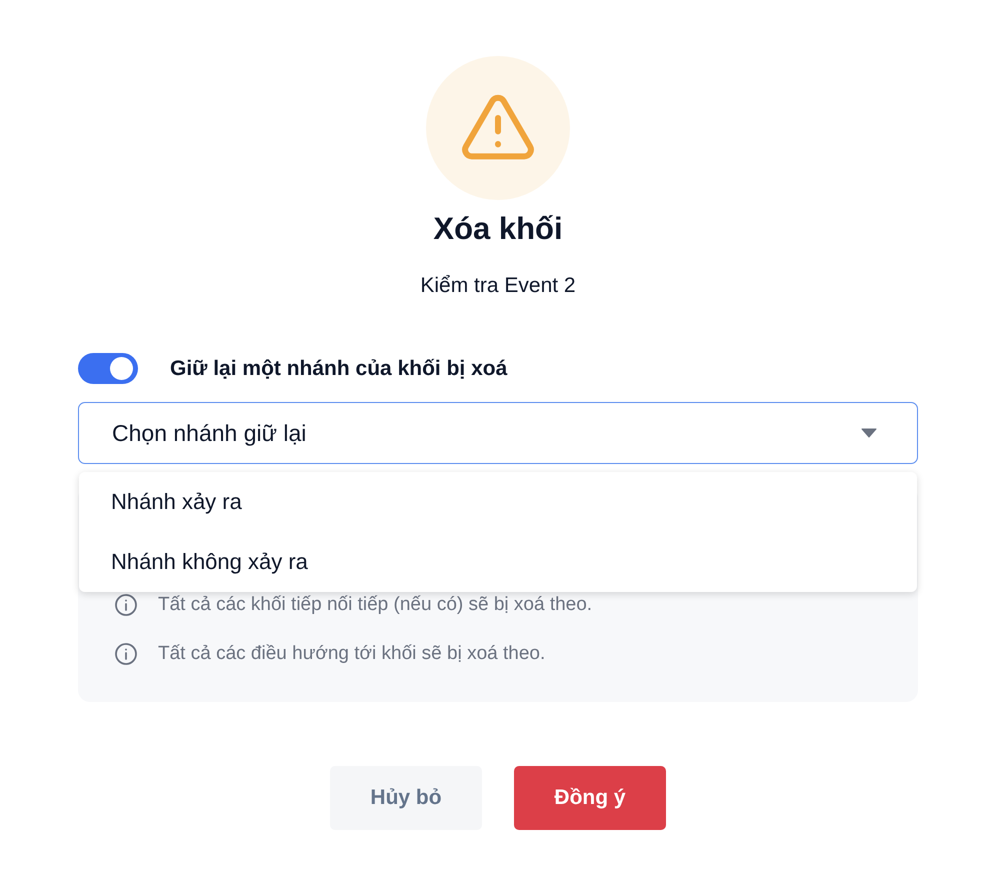 This screenshot has width=996, height=872. What do you see at coordinates (498, 562) in the screenshot?
I see `dropdown-option: Nhánh không xảy ra` at bounding box center [498, 562].